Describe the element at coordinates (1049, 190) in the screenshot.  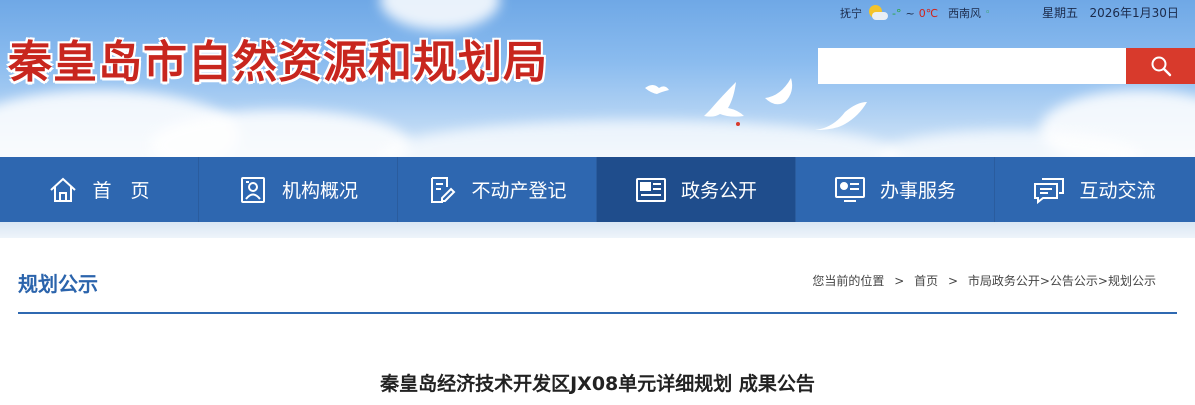
I see `chat-icon` at that location.